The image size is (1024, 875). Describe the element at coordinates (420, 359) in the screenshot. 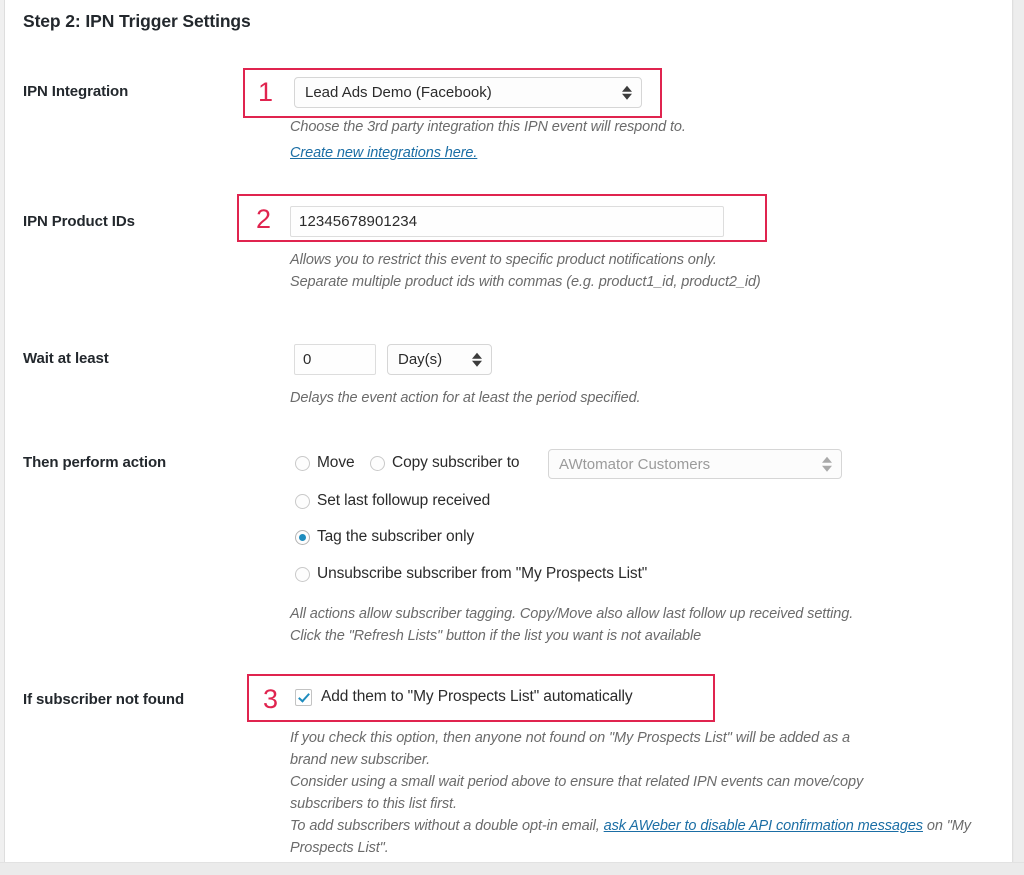

I see `wait-unit-value: Day(s)` at that location.